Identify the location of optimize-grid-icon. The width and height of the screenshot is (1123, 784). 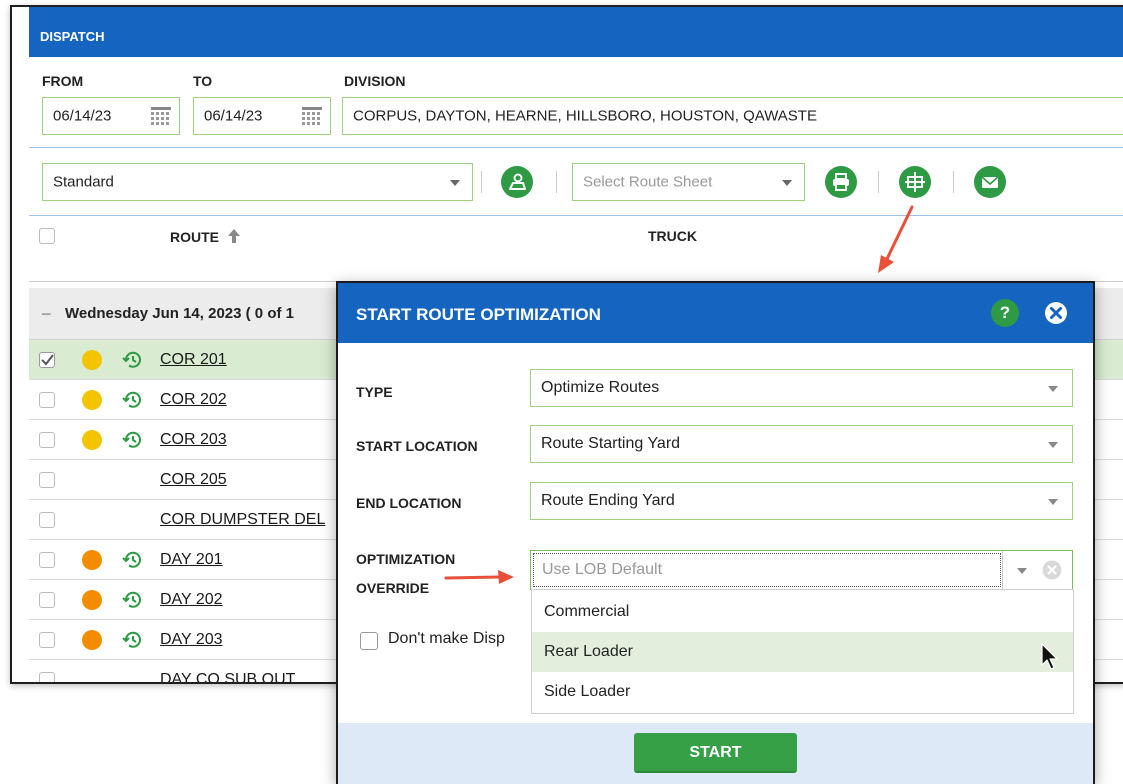
(915, 182).